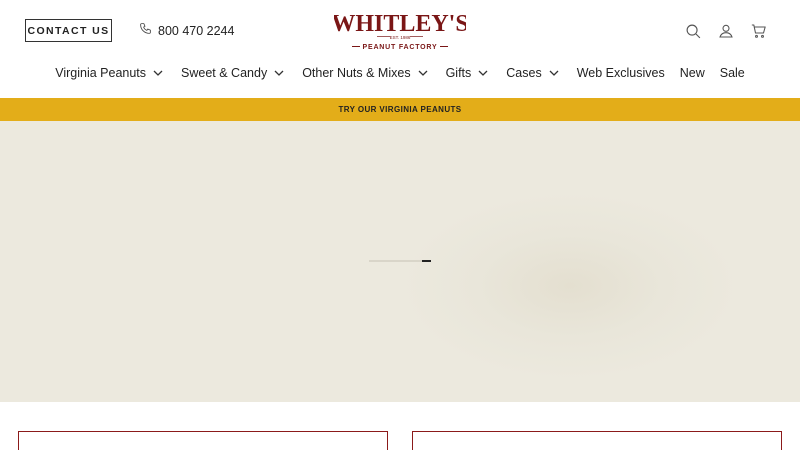 The height and width of the screenshot is (450, 800). I want to click on promo-bar: TRY OUR VIRGINIA PEANUTS, so click(400, 109).